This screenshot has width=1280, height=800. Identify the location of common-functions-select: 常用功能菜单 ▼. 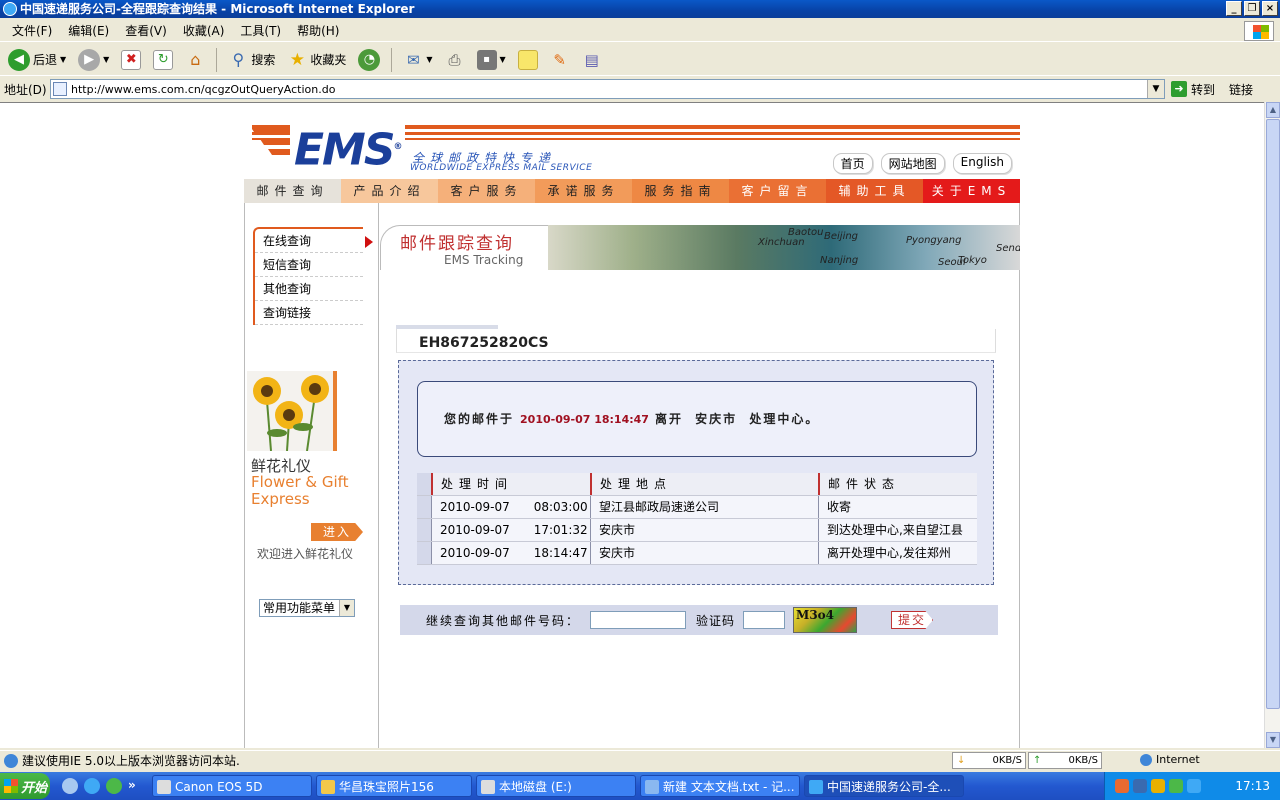
(307, 608).